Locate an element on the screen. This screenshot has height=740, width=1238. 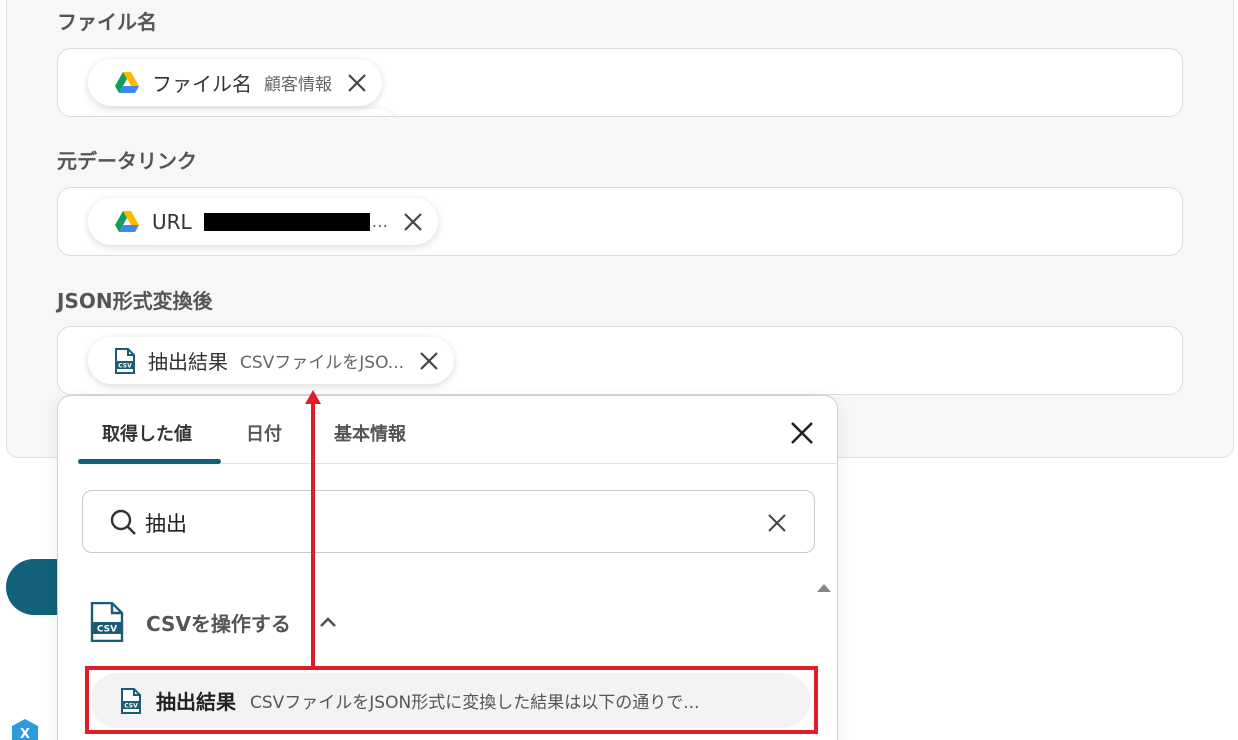
file-name-chip: ファイル名 顧客情報 is located at coordinates (235, 82).